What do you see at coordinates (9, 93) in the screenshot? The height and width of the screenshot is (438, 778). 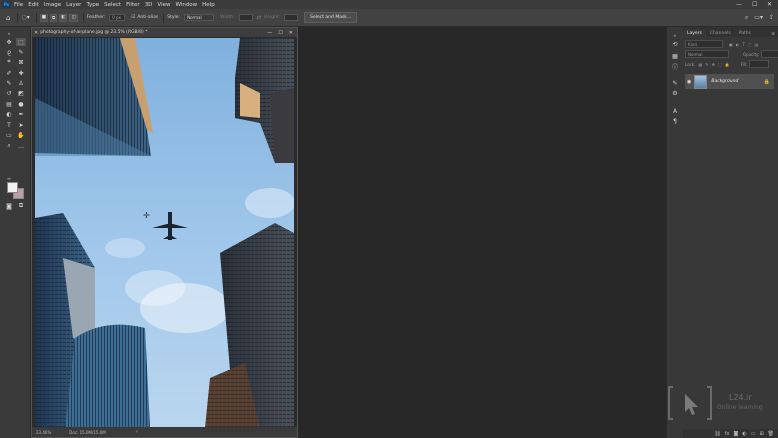 I see `history-brush-tool-icon: ↺` at bounding box center [9, 93].